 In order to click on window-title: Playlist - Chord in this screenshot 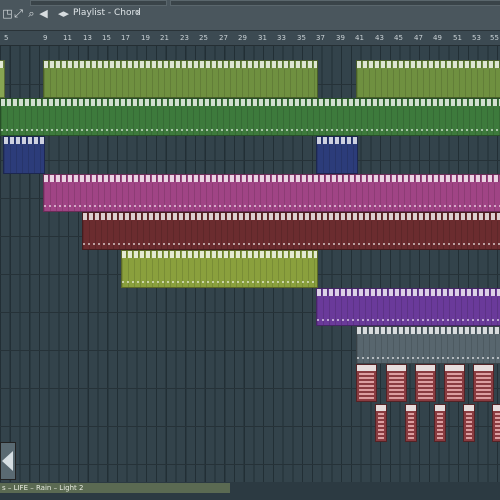, I will do `click(107, 13)`.